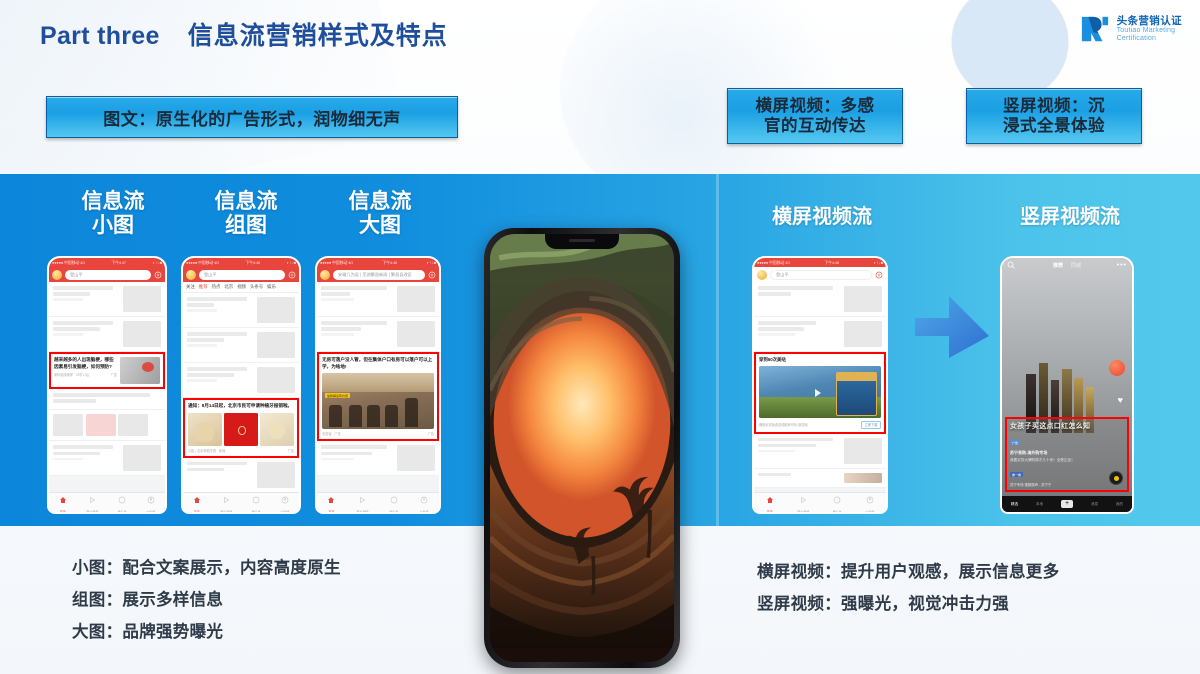  What do you see at coordinates (389, 262) in the screenshot?
I see `status-time: 下午4:48` at bounding box center [389, 262].